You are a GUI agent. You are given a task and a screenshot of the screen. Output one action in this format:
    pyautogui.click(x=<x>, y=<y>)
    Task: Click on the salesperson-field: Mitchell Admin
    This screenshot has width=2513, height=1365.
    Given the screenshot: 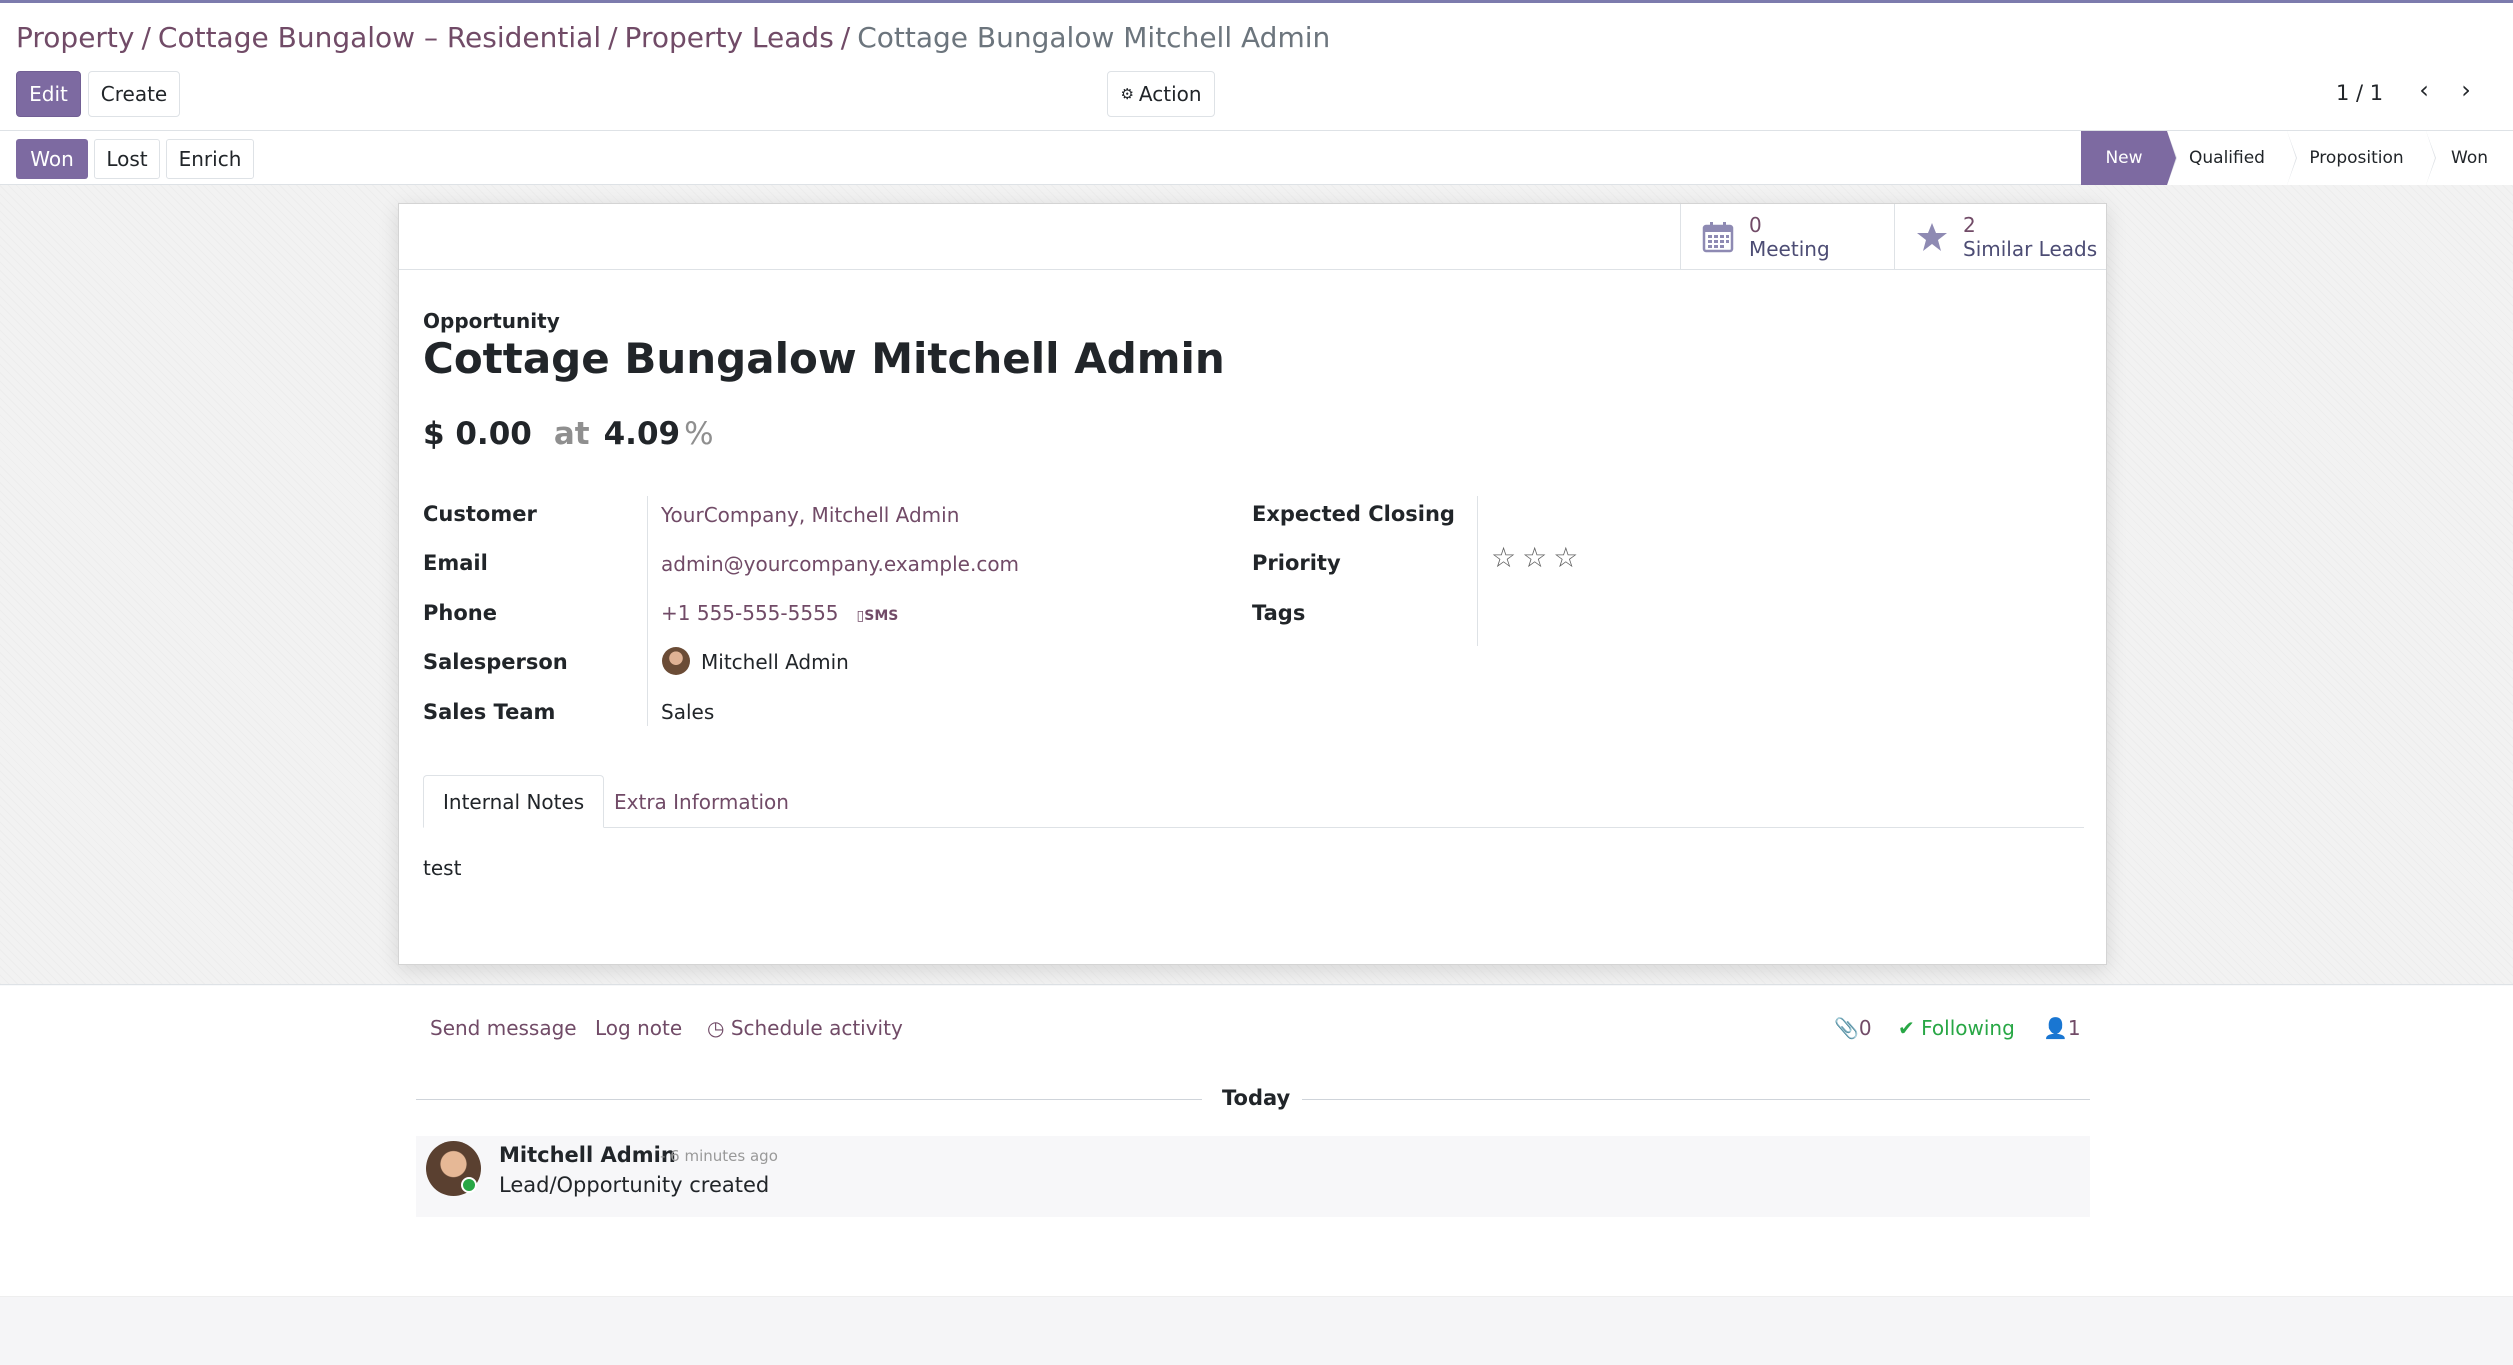 What is the action you would take?
    pyautogui.click(x=775, y=662)
    